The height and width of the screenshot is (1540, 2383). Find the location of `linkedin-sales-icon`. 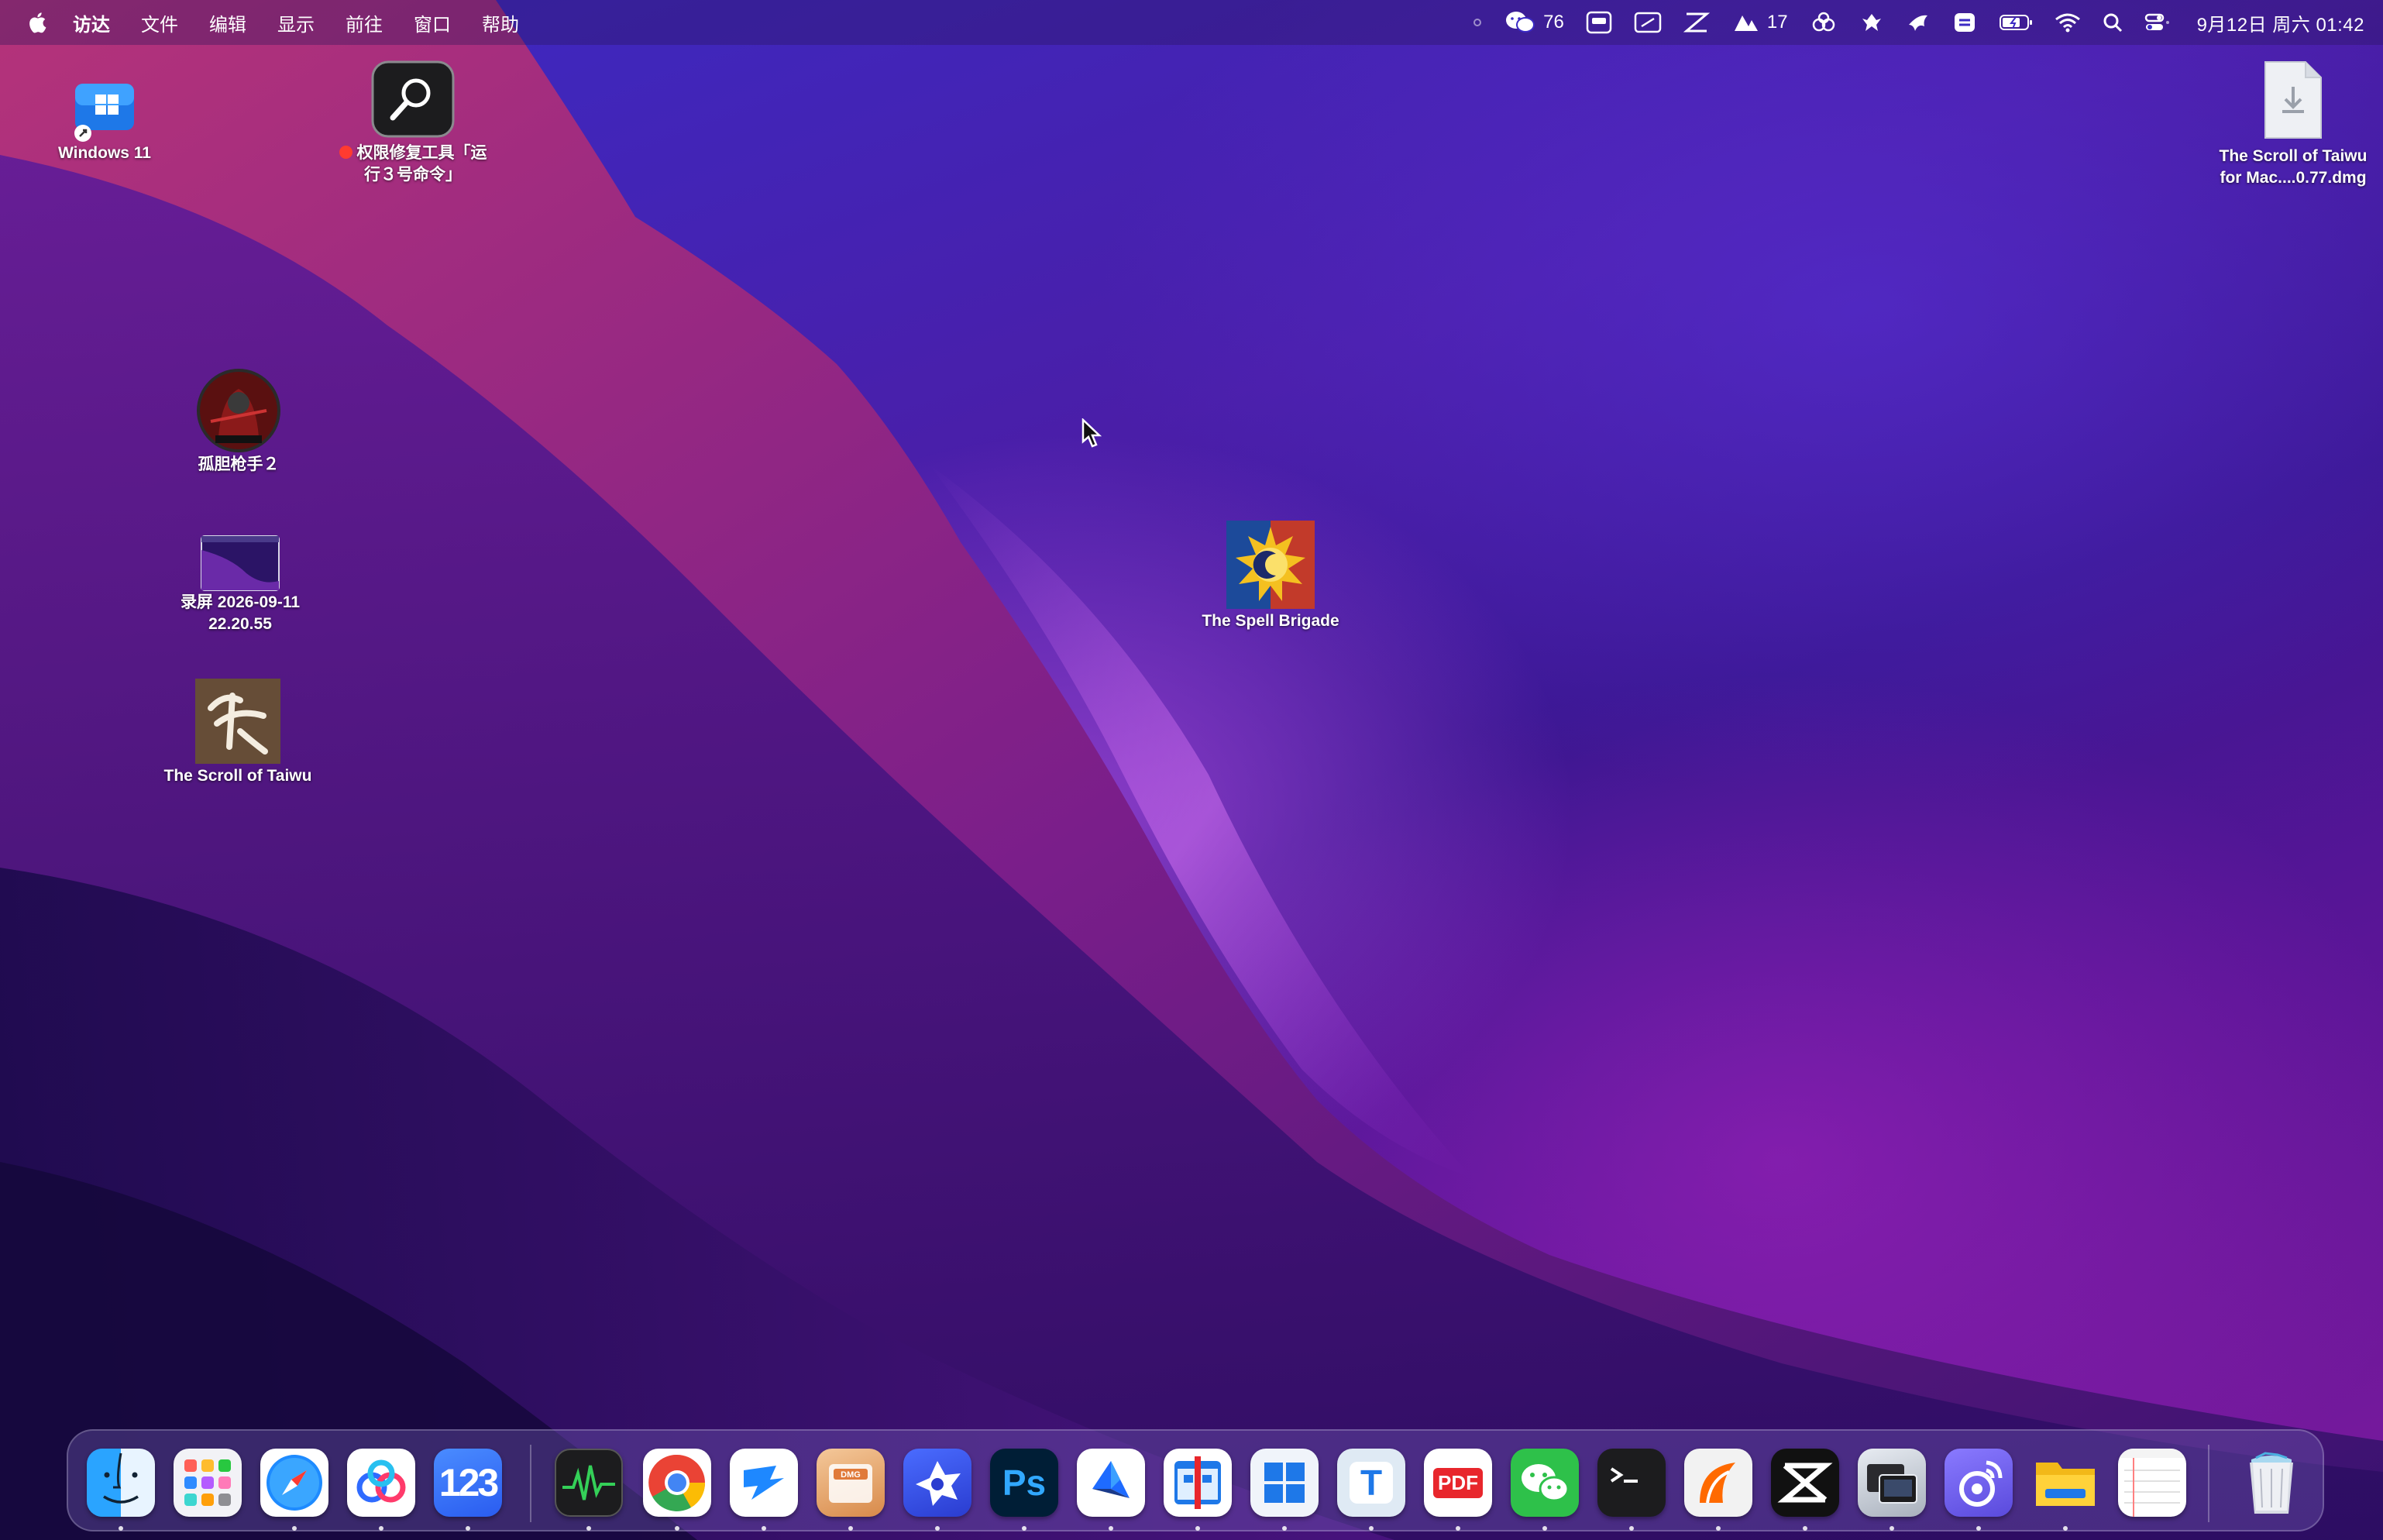

linkedin-sales-icon is located at coordinates (1718, 1483).